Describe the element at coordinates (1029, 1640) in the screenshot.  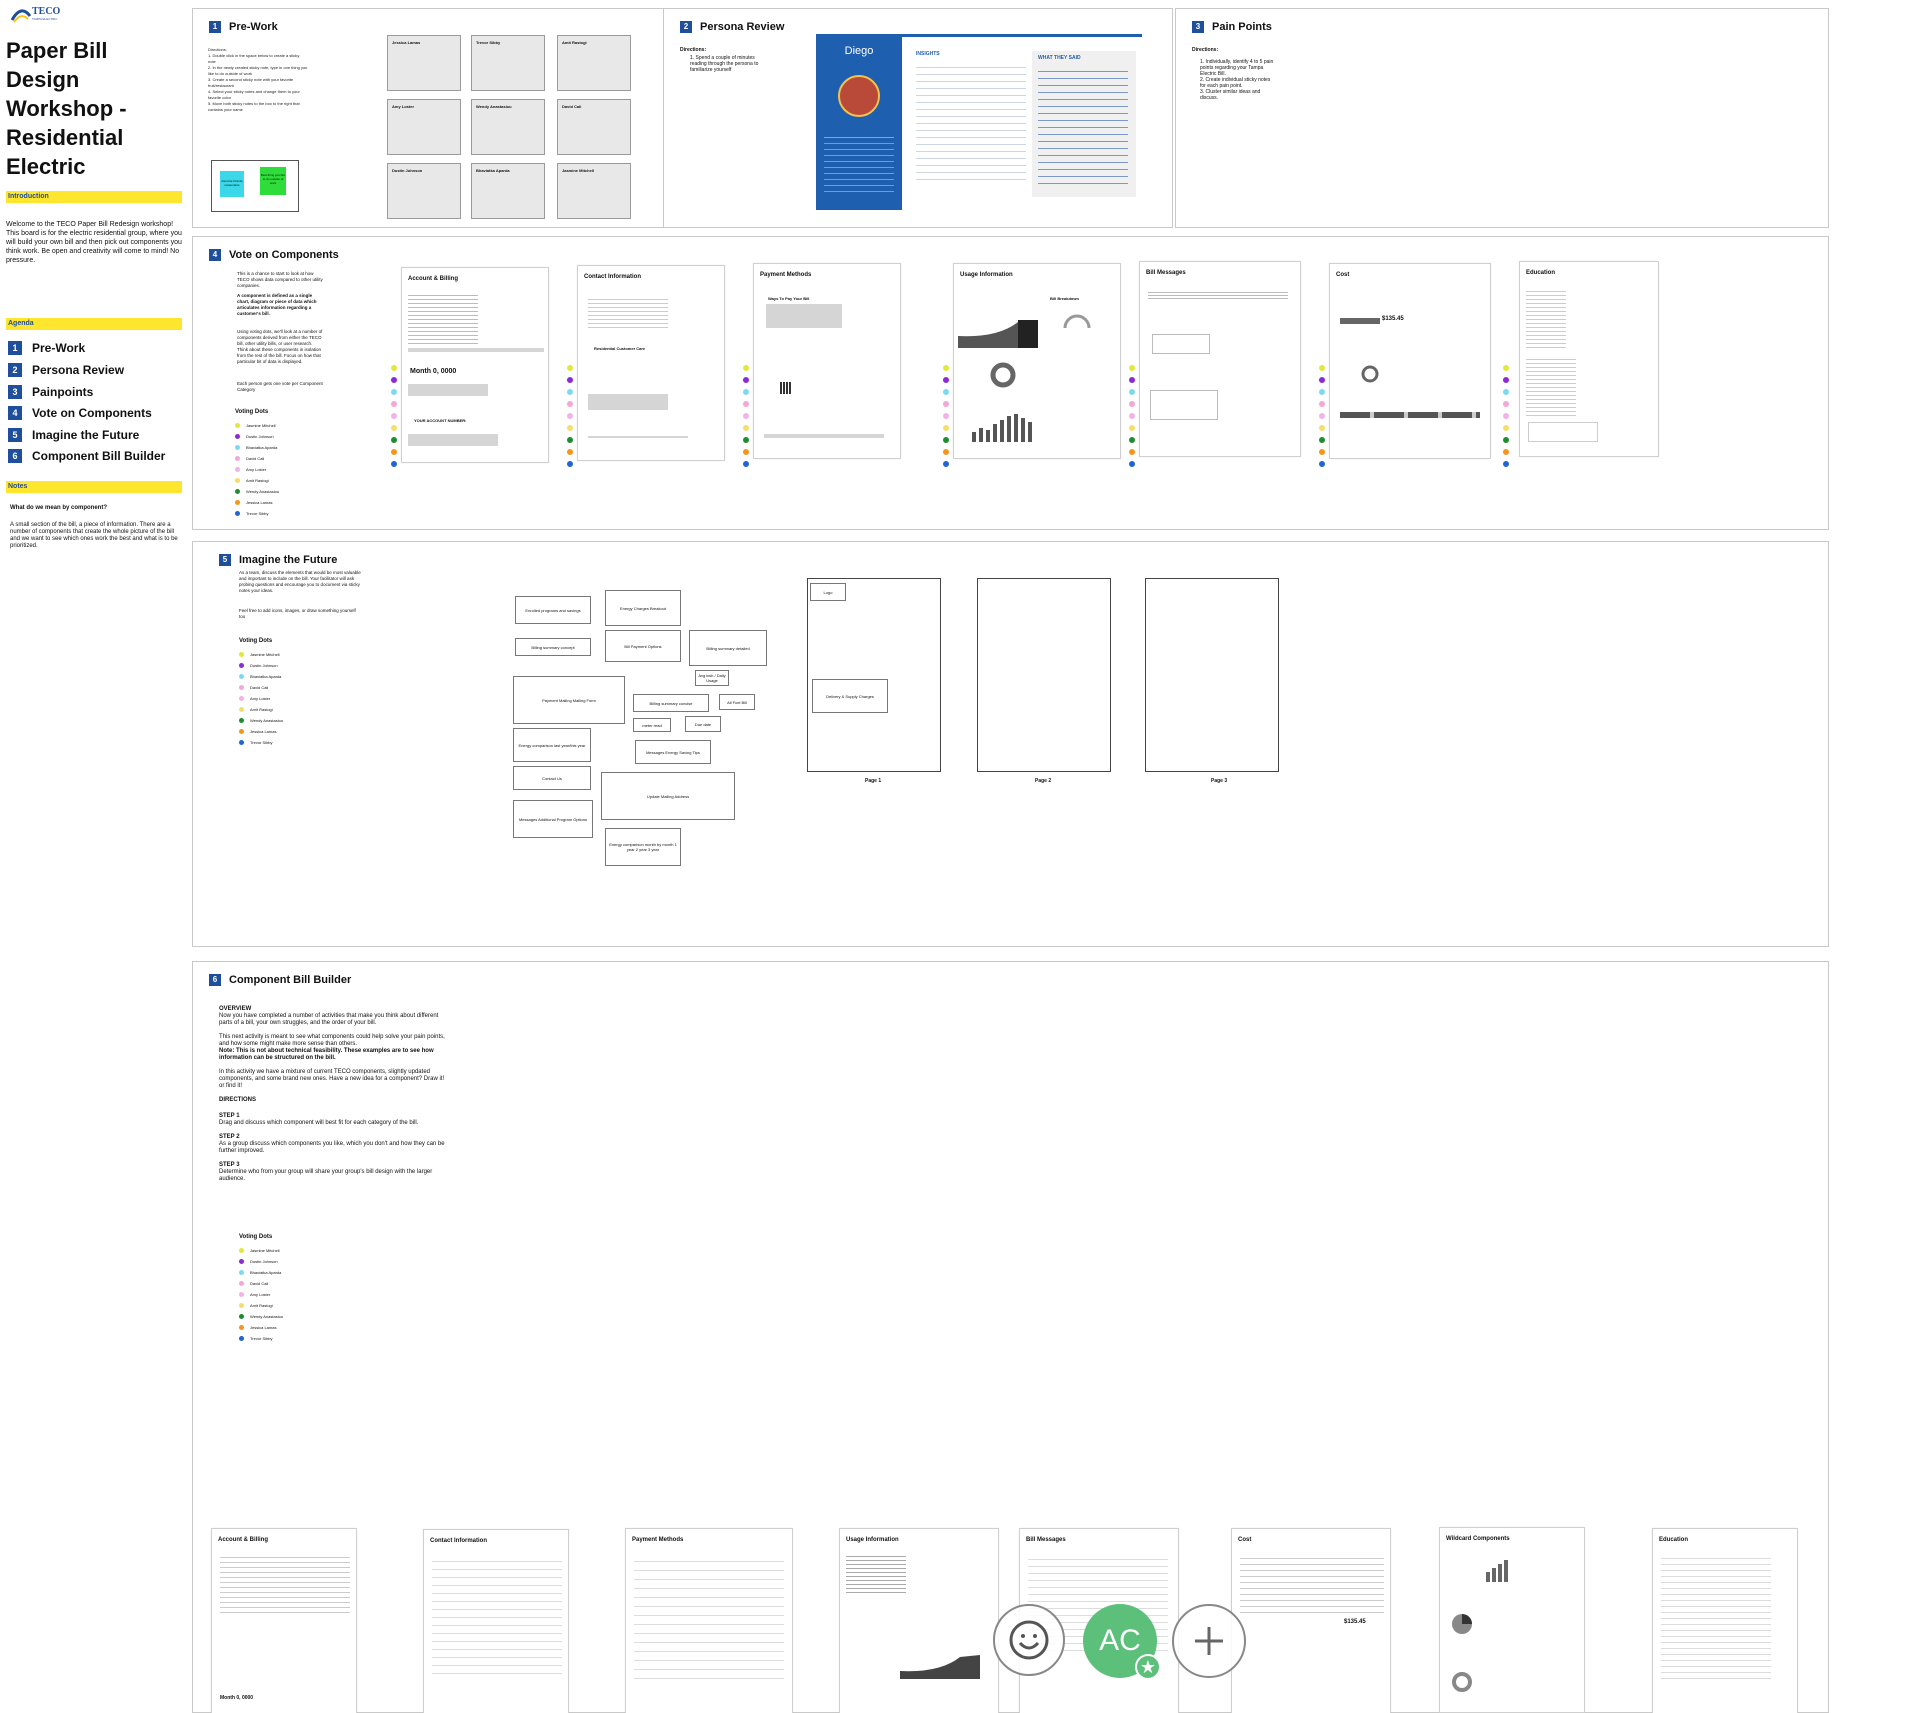
I see `reaction-button` at that location.